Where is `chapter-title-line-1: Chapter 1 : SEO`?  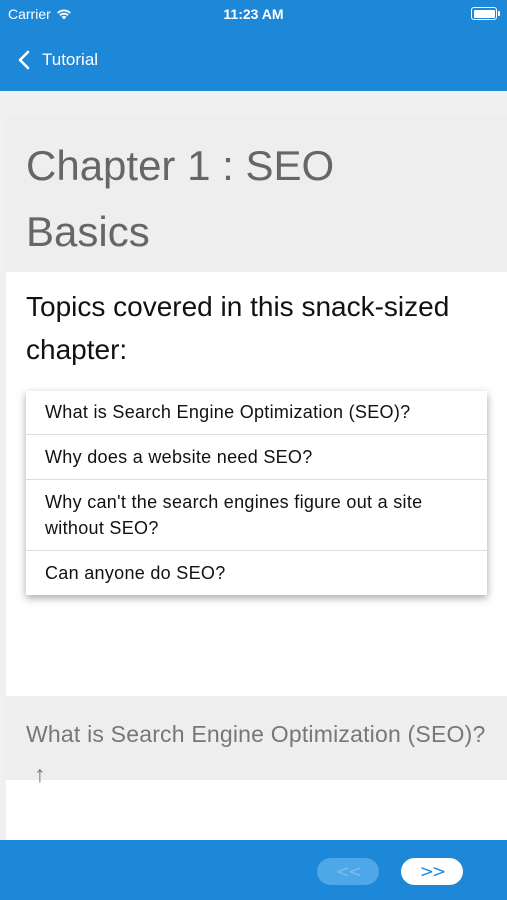
chapter-title-line-1: Chapter 1 : SEO is located at coordinates (180, 165).